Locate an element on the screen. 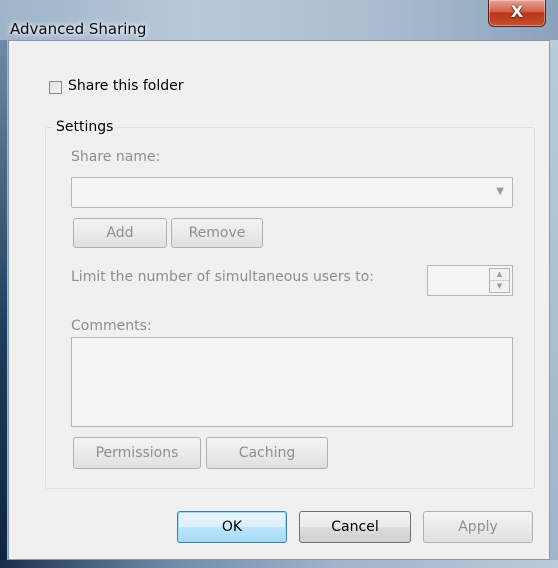  cancel-button: Cancel is located at coordinates (355, 527).